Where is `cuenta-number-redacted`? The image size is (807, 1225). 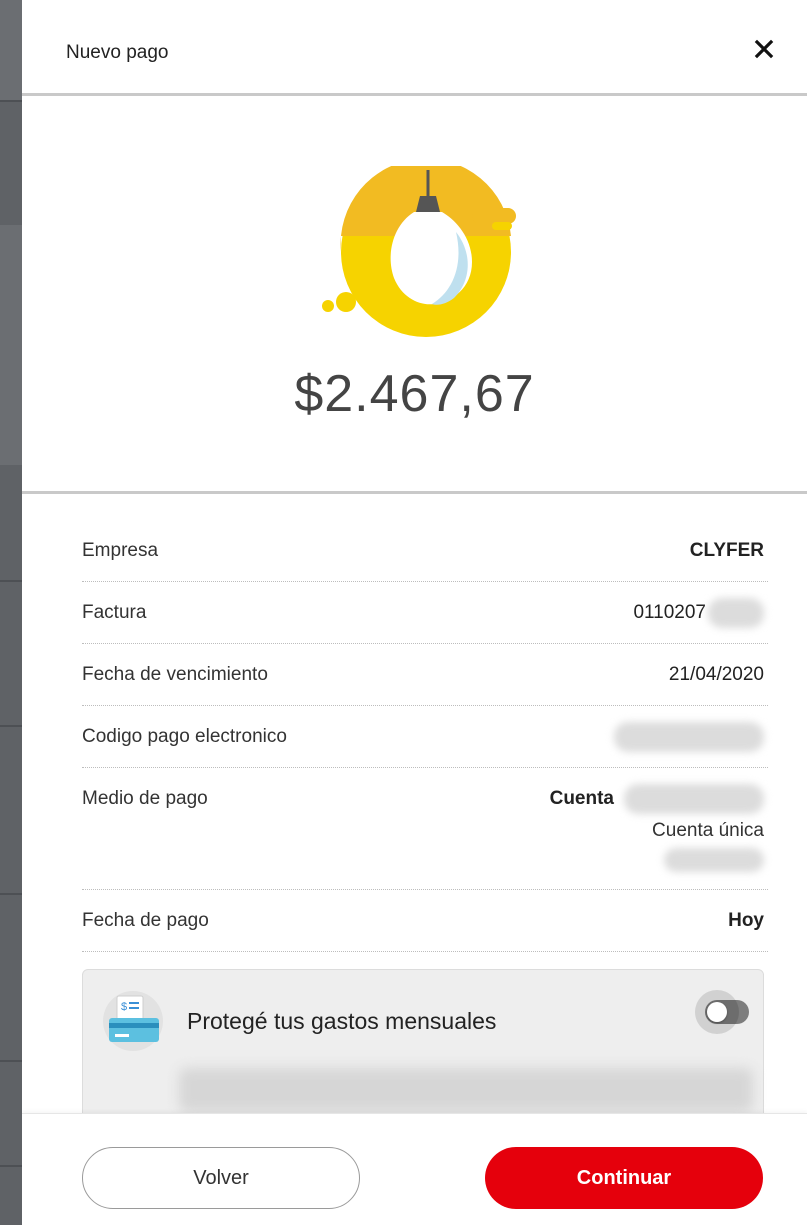 cuenta-number-redacted is located at coordinates (714, 860).